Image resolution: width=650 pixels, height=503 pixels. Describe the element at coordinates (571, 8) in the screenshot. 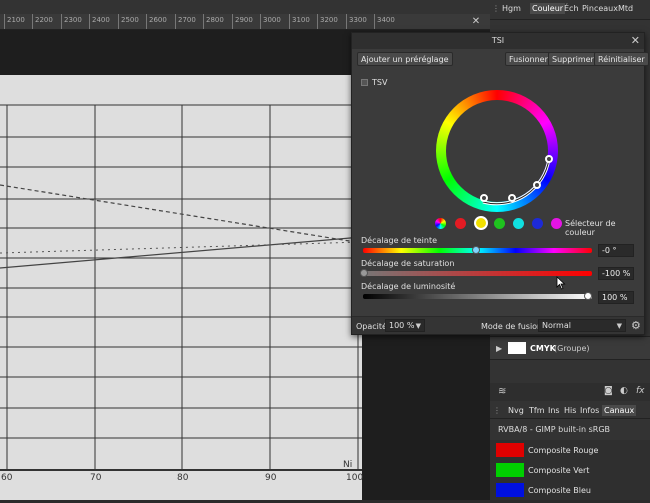

I see `tab-ech: Éch` at that location.